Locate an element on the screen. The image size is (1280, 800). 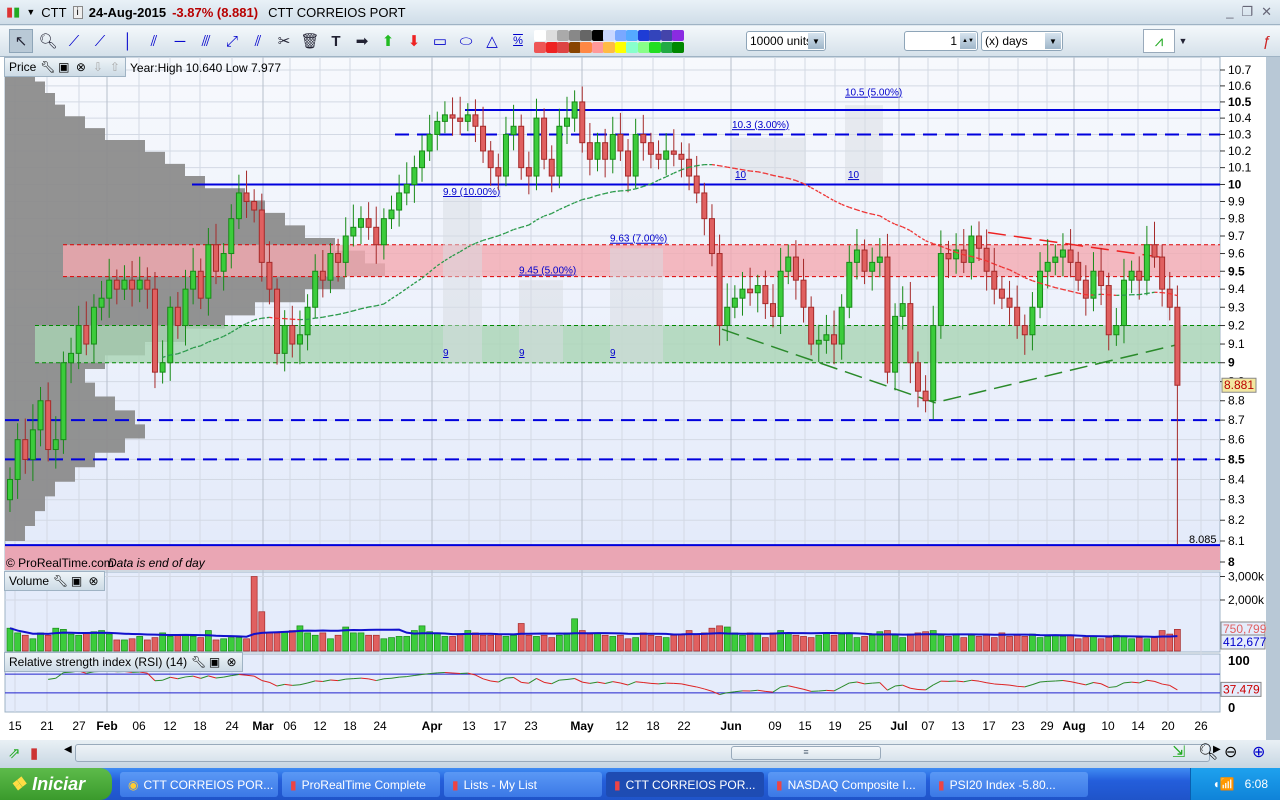
triangle-tool-icon: △ is located at coordinates (492, 41).